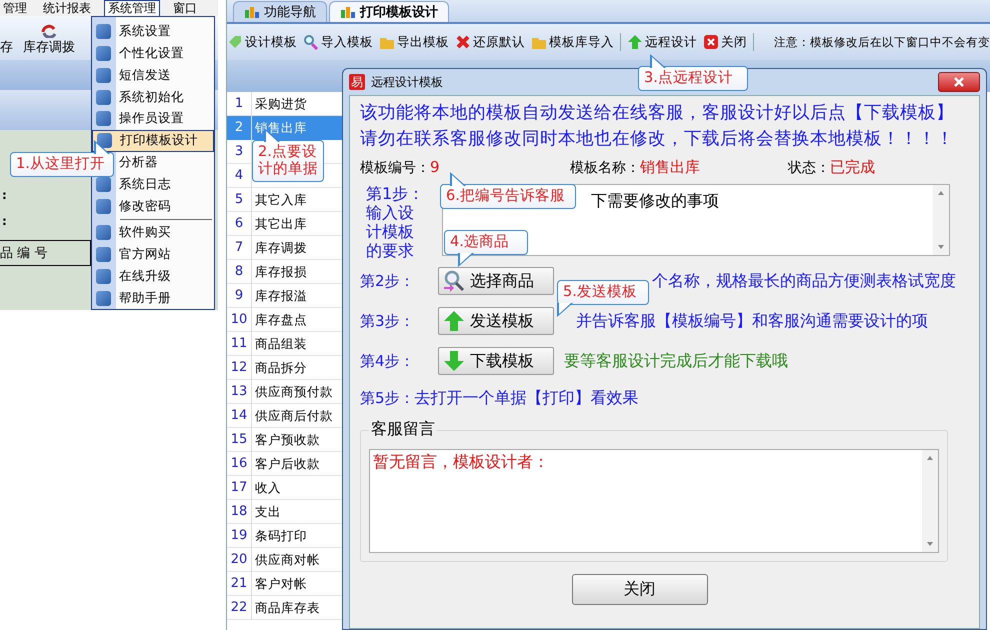  What do you see at coordinates (49, 40) in the screenshot?
I see `toolbar-button: 库存调拨` at bounding box center [49, 40].